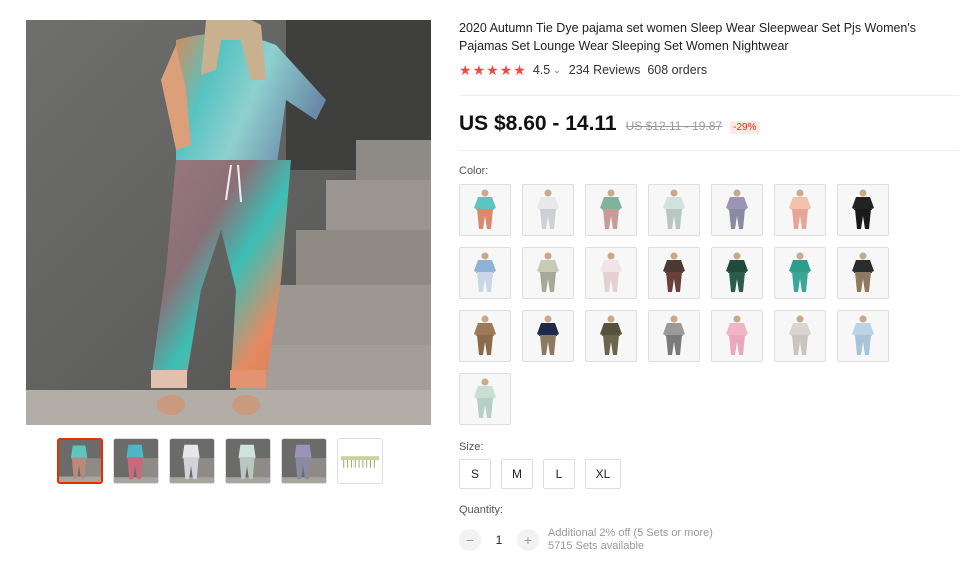 This screenshot has width=971, height=562. Describe the element at coordinates (605, 70) in the screenshot. I see `reviews-link: 234 Reviews` at that location.